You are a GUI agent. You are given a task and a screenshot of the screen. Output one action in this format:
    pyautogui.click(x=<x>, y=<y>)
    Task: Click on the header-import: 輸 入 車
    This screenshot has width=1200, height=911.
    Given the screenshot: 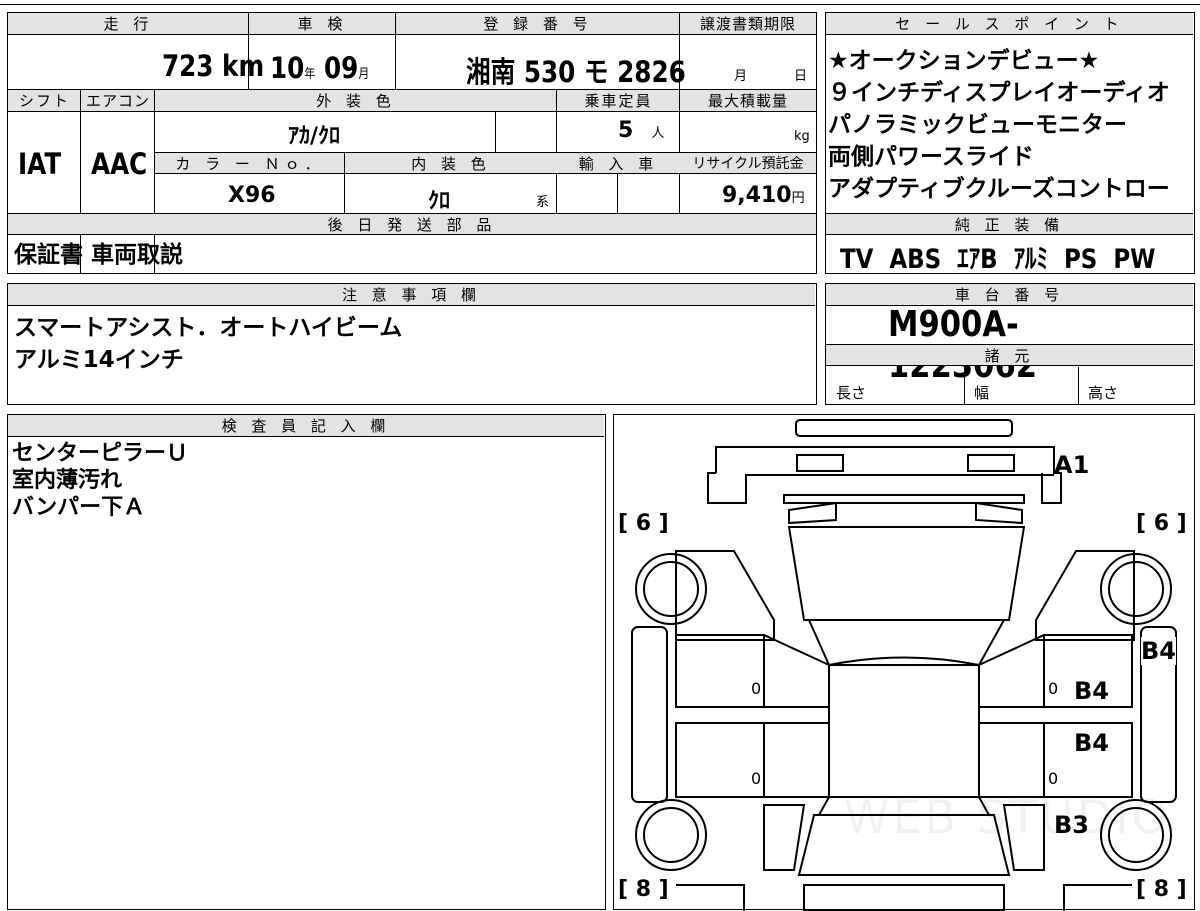 What is the action you would take?
    pyautogui.click(x=618, y=163)
    